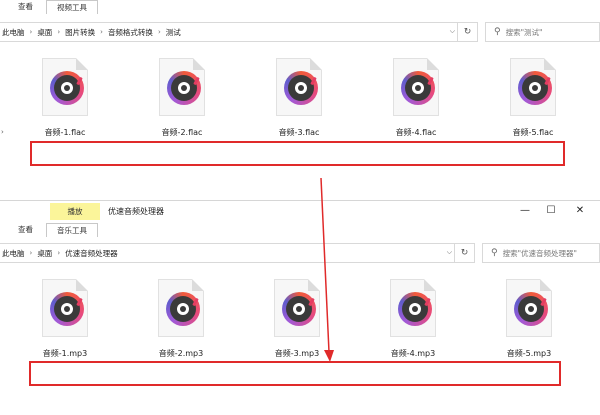 The width and height of the screenshot is (600, 415). I want to click on arrow-shaft, so click(325, 265).